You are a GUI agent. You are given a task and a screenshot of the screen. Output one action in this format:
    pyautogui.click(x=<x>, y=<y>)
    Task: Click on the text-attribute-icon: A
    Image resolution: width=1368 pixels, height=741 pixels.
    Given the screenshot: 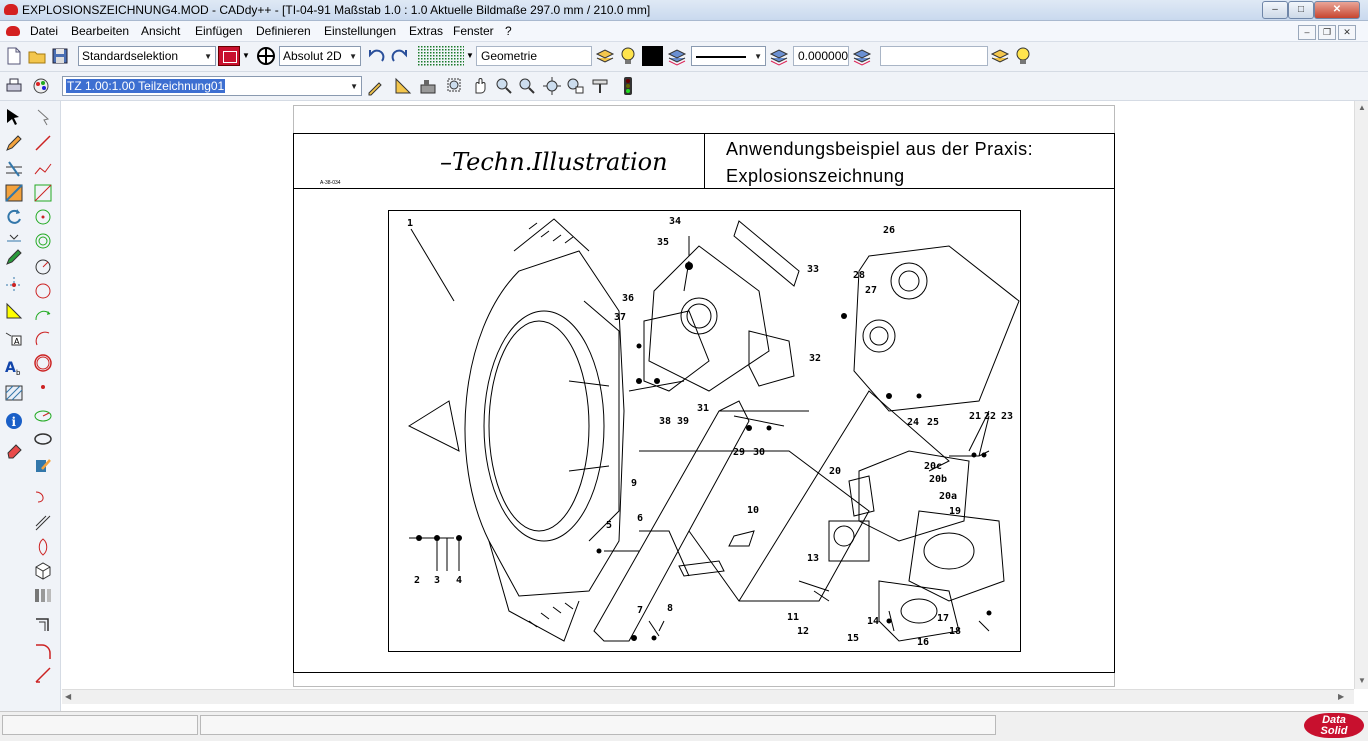 What is the action you would take?
    pyautogui.click(x=14, y=337)
    